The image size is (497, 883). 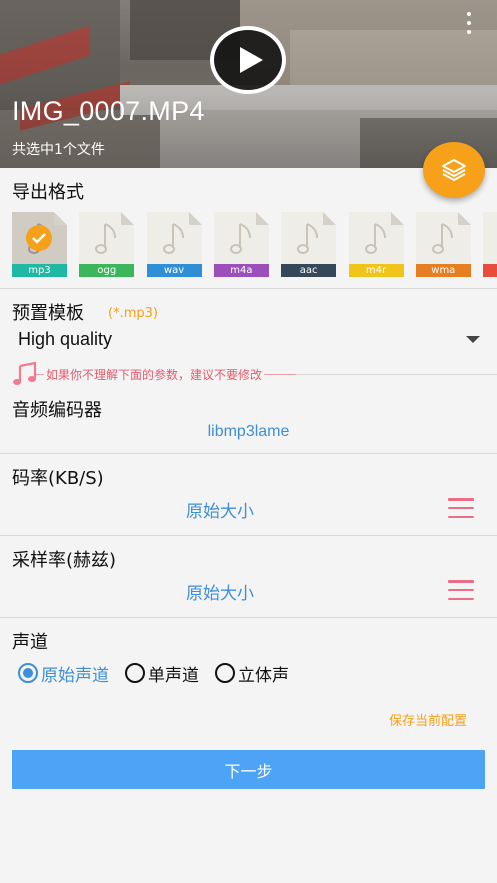 What do you see at coordinates (251, 60) in the screenshot?
I see `play-icon` at bounding box center [251, 60].